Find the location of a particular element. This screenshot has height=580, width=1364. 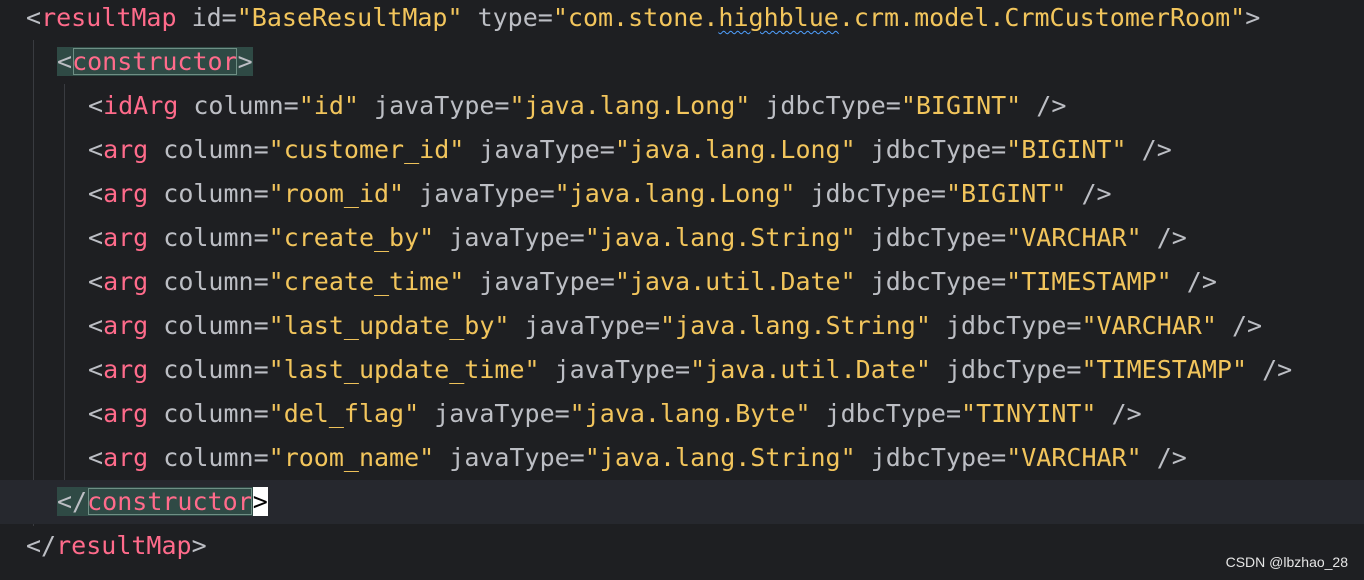

attr-value: "com.stone. is located at coordinates (635, 17).